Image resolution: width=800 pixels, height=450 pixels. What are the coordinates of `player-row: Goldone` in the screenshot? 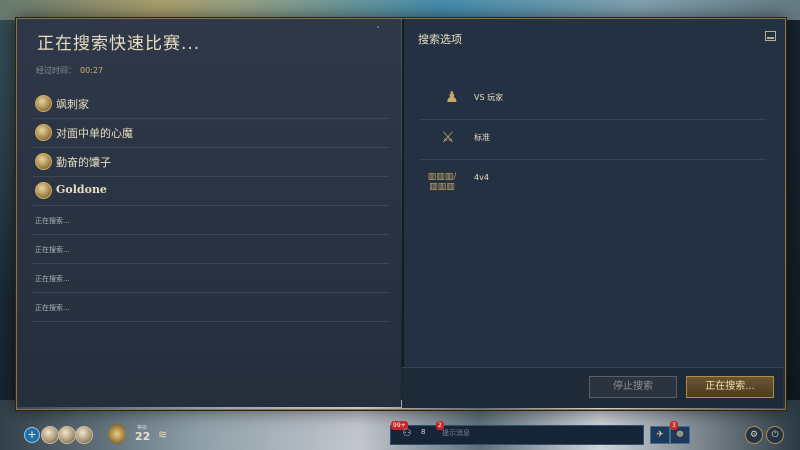 It's located at (211, 191).